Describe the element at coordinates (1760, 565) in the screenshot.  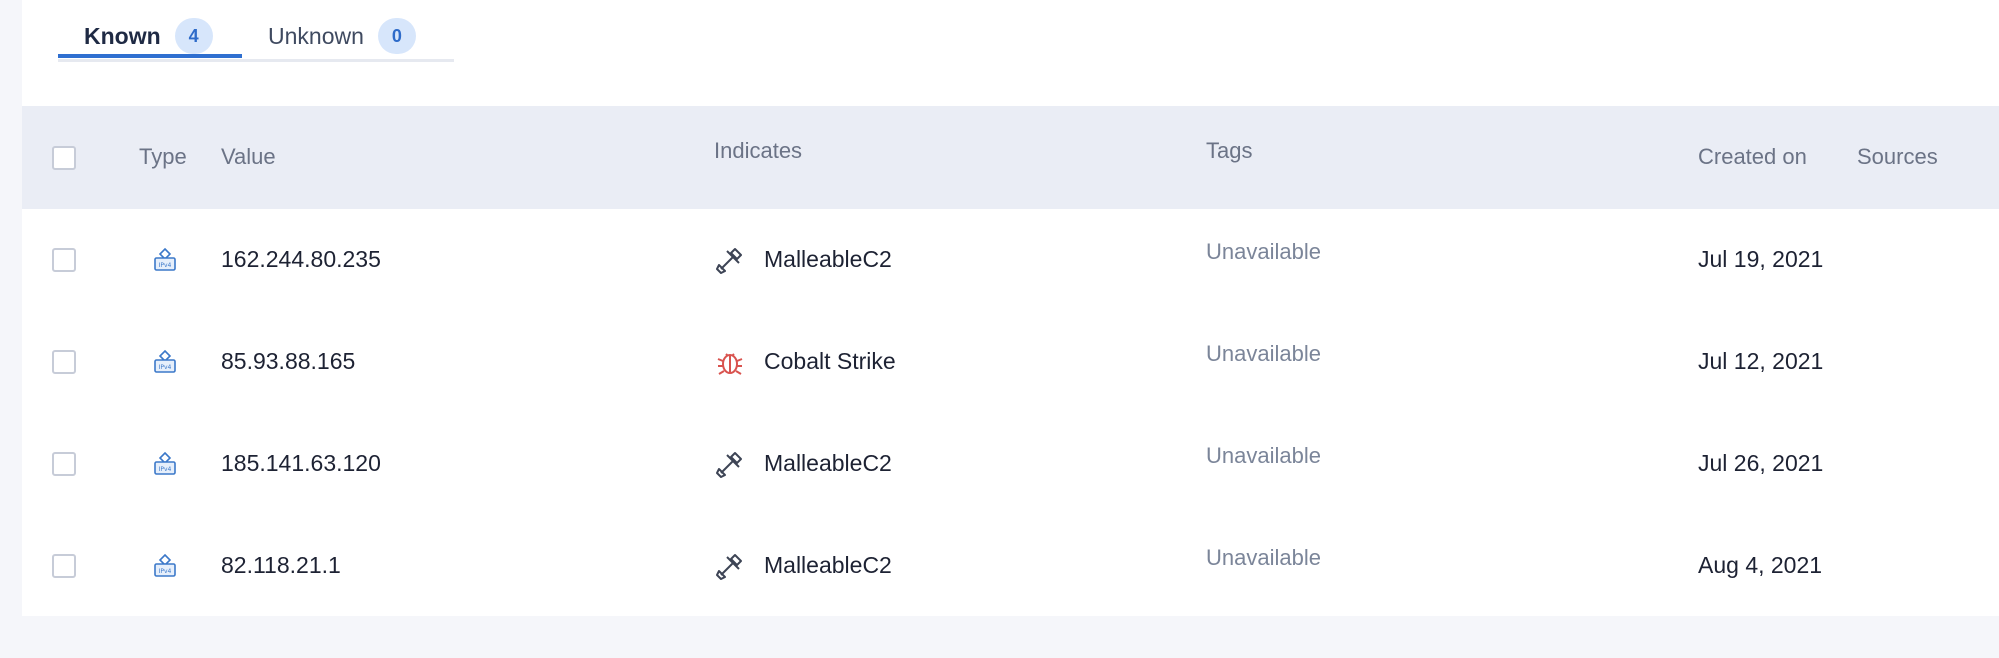
I see `created-on-date: Aug 4, 2021` at that location.